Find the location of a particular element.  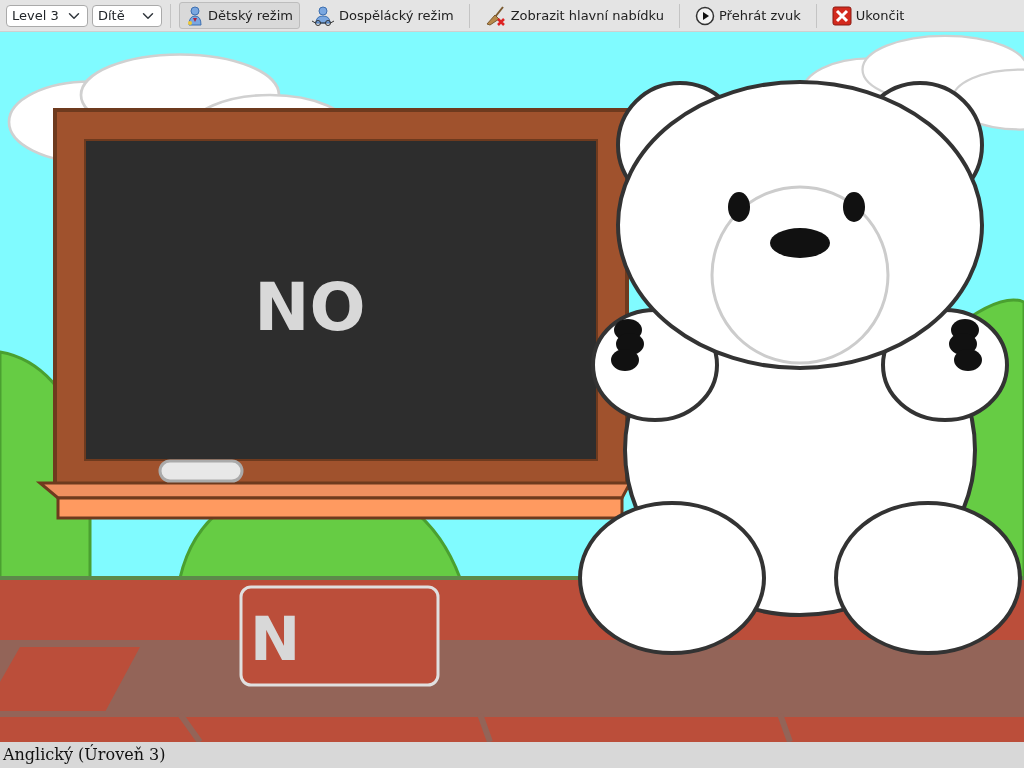

mode-select: Dítě is located at coordinates (127, 15).